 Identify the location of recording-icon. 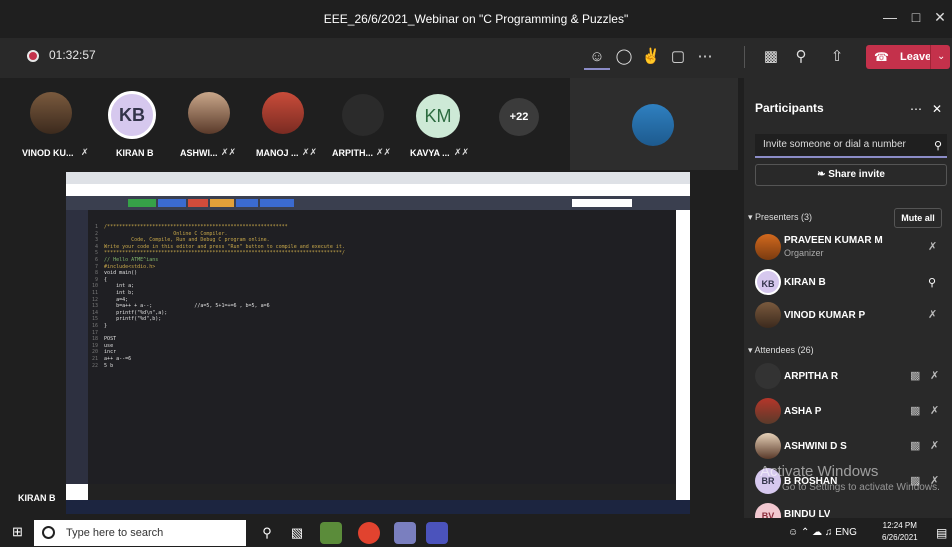
(33, 56).